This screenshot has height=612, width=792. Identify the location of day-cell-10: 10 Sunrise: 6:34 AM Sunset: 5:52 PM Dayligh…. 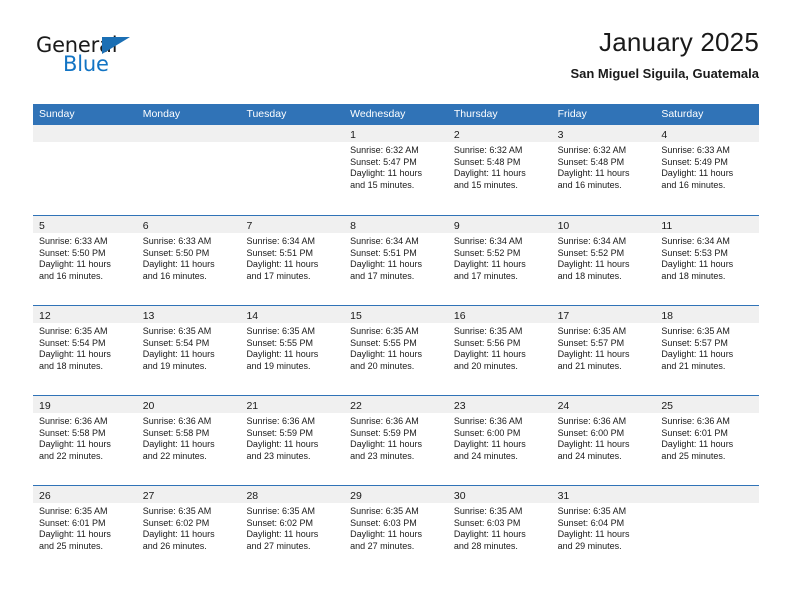
(603, 260).